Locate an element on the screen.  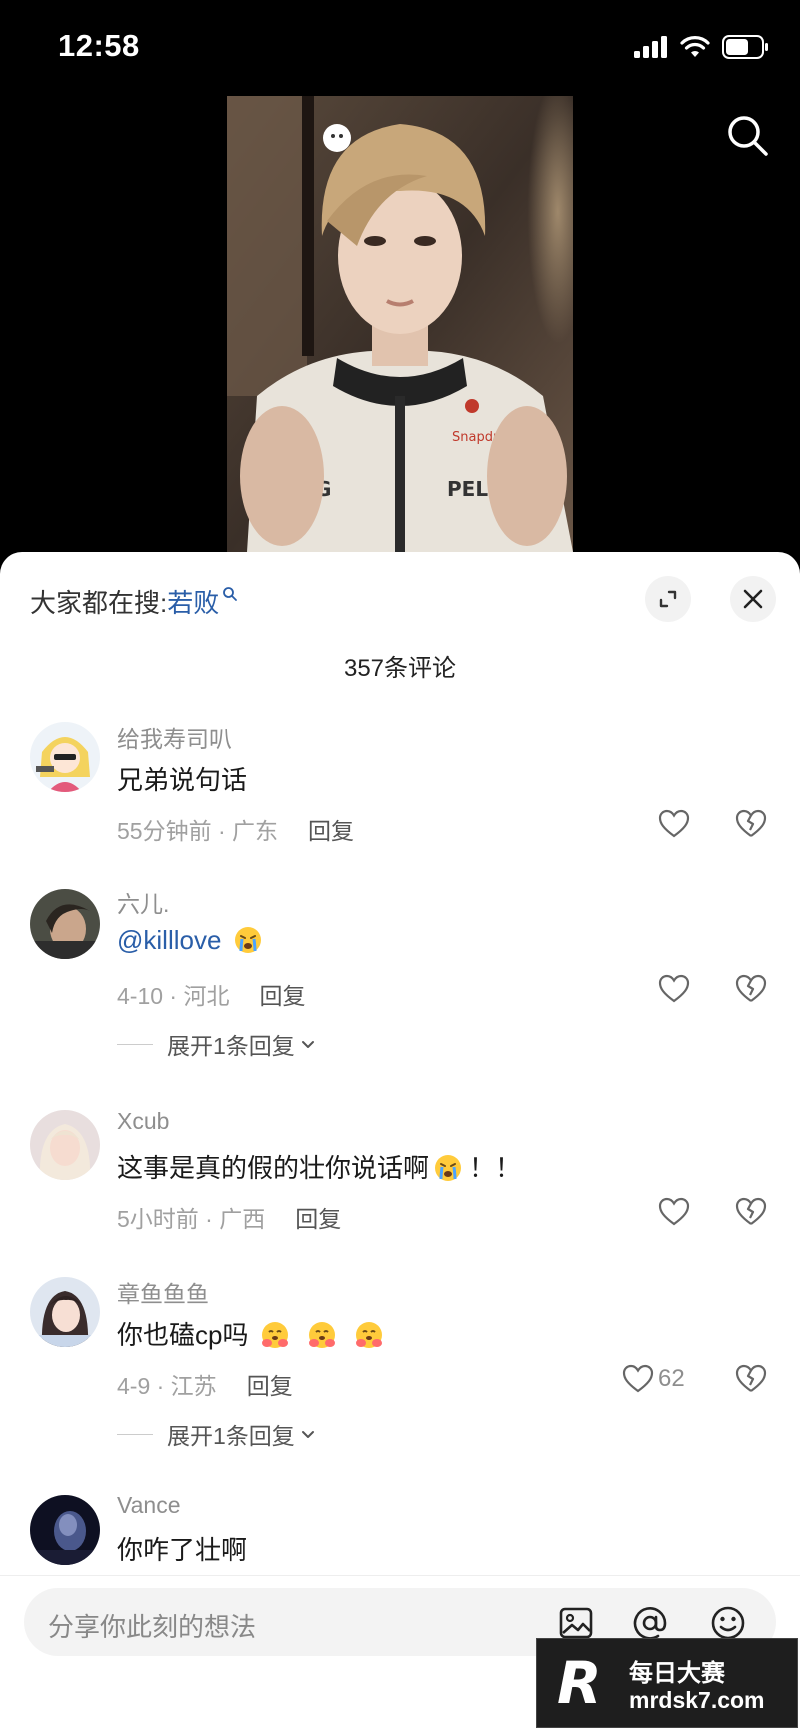
comment-text: 你咋了壮啊 is located at coordinates (182, 1550).